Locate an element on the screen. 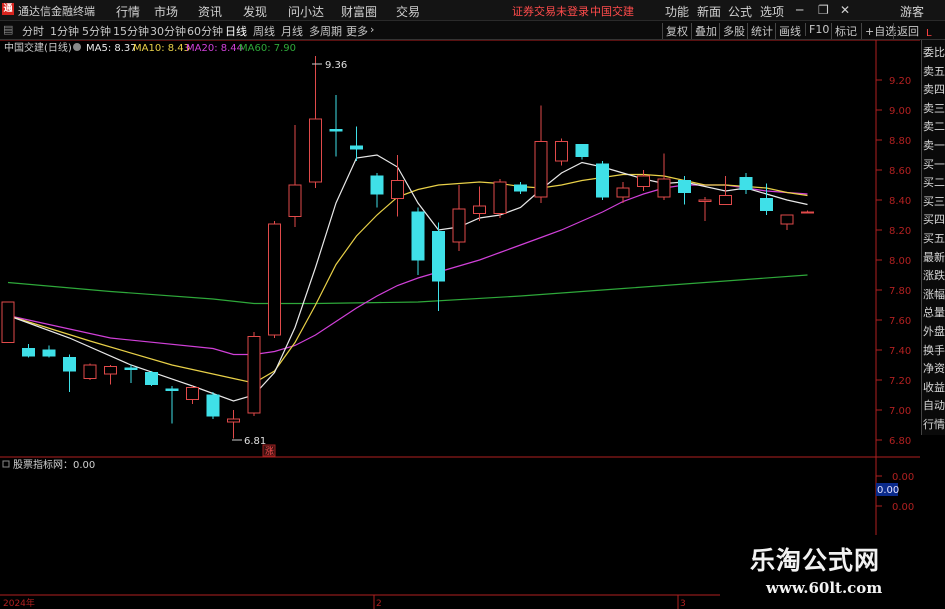 Image resolution: width=945 pixels, height=609 pixels. tab-more: 更多 is located at coordinates (357, 31).